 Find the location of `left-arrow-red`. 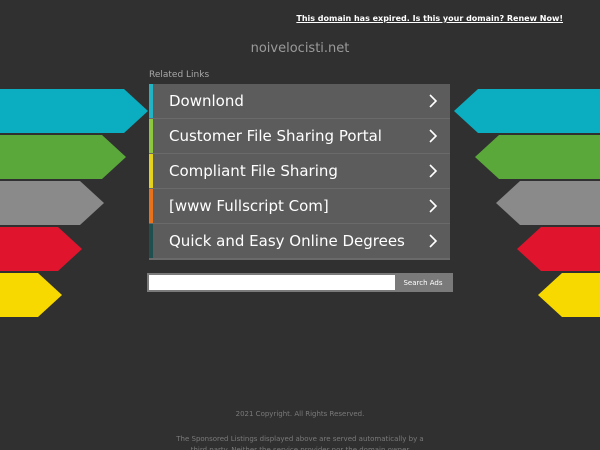

left-arrow-red is located at coordinates (41, 249).